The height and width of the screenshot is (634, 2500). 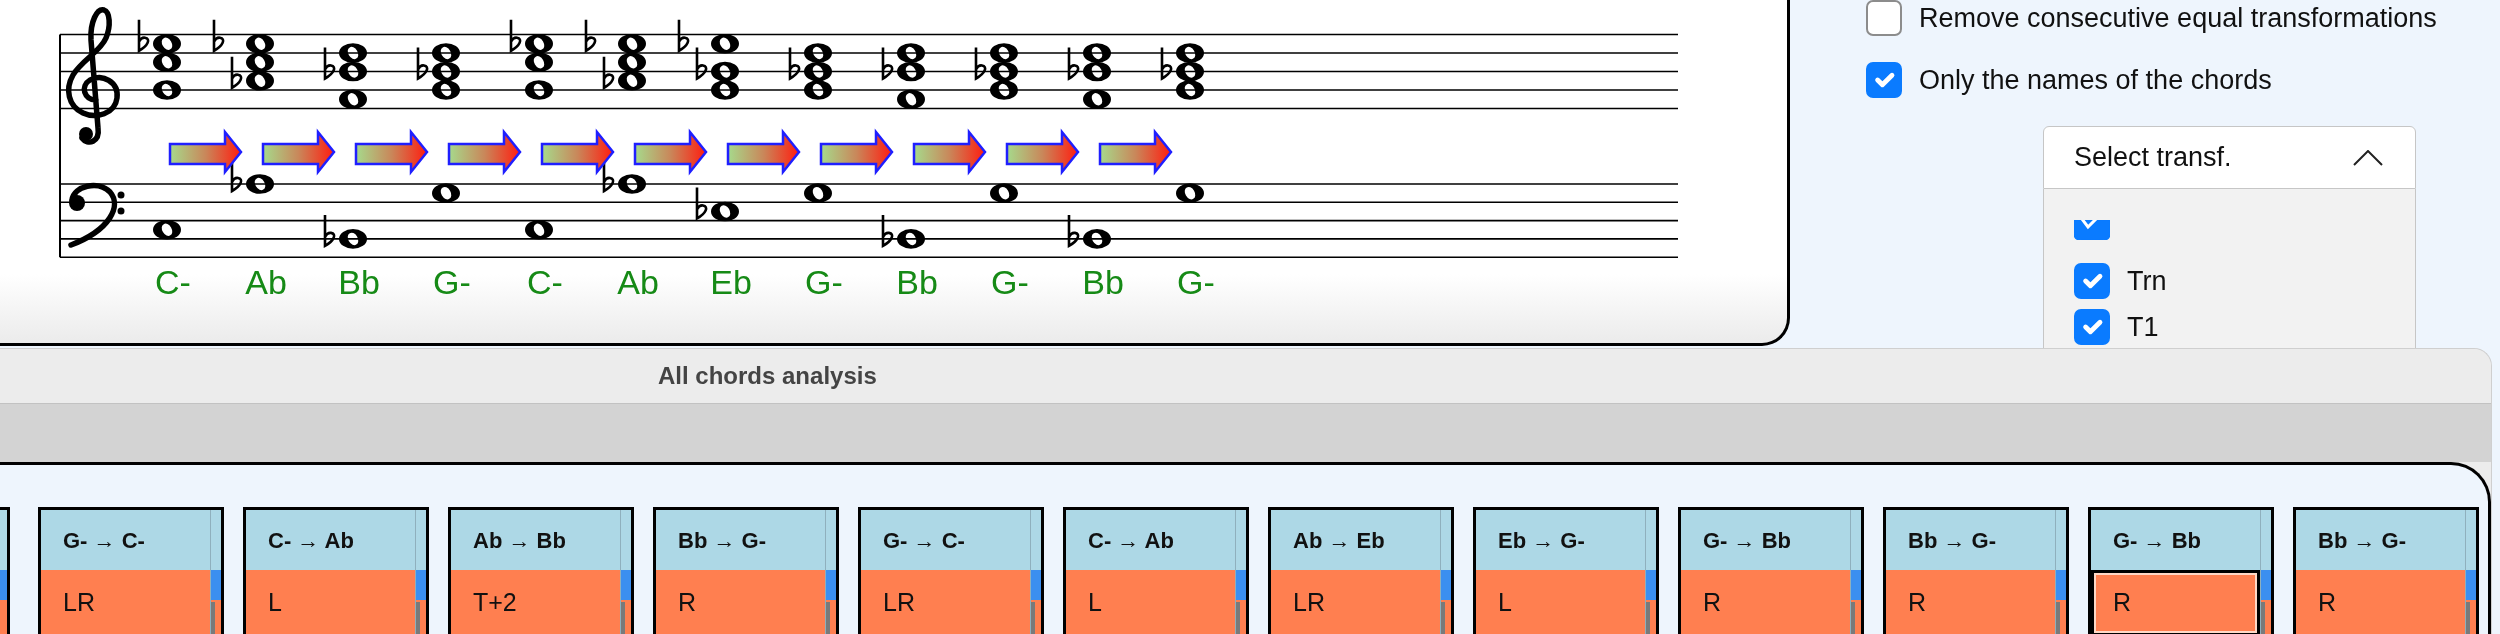 What do you see at coordinates (1339, 540) in the screenshot?
I see `transition-title: Ab → Eb` at bounding box center [1339, 540].